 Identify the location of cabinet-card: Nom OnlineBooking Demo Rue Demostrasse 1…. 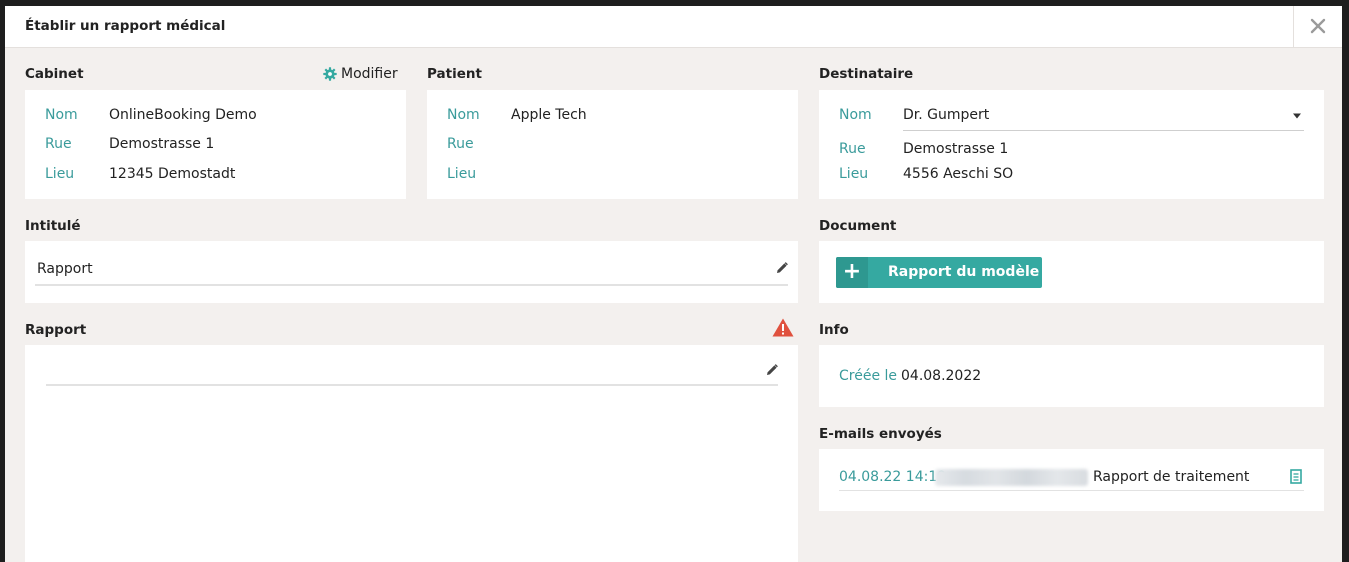
(215, 144).